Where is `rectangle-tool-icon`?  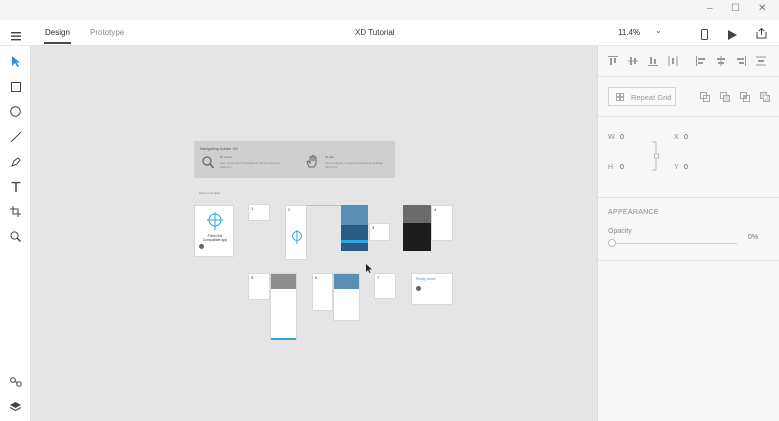 rectangle-tool-icon is located at coordinates (15, 86).